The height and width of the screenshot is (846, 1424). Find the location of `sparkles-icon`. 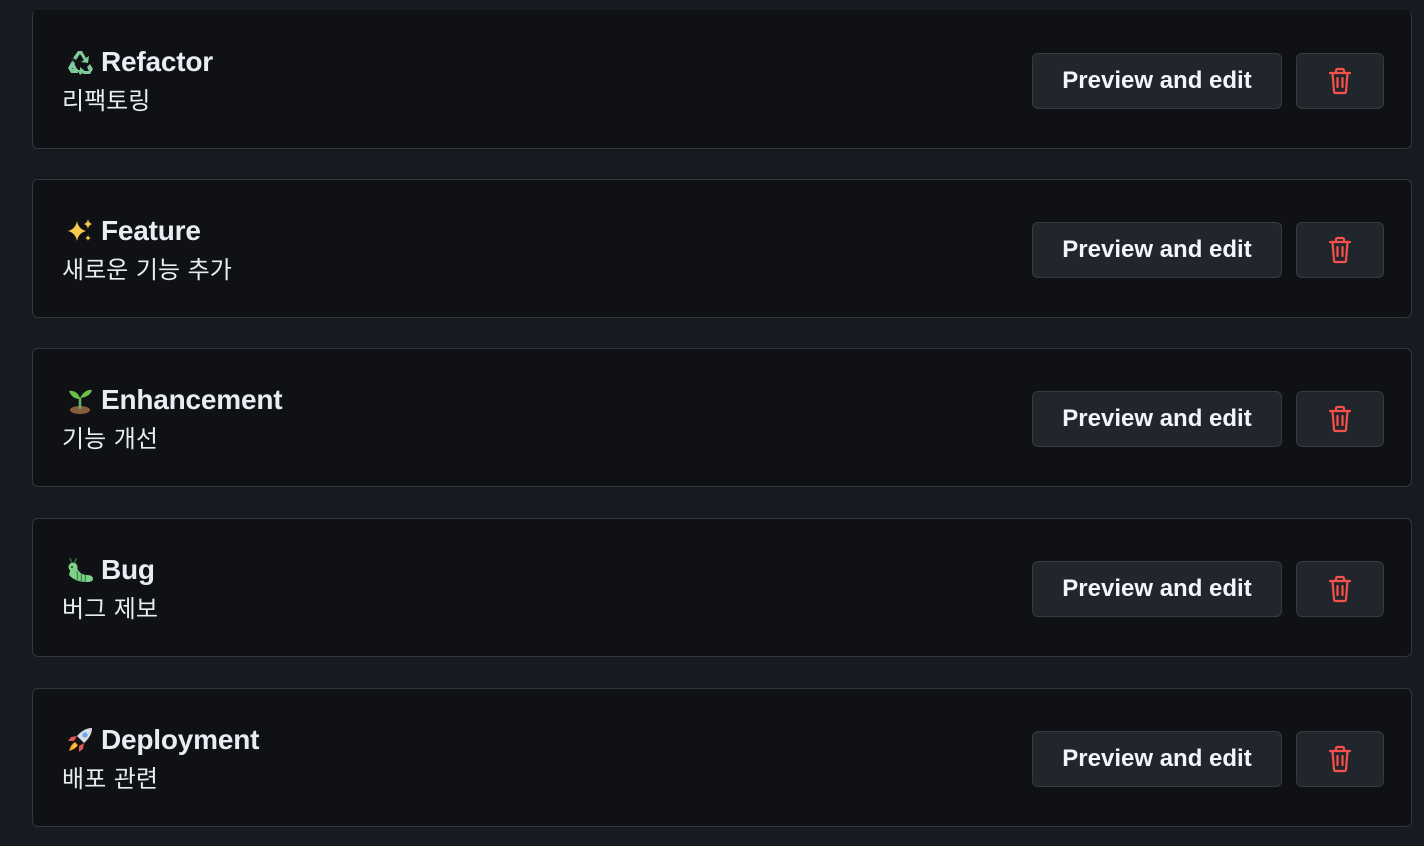

sparkles-icon is located at coordinates (80, 231).